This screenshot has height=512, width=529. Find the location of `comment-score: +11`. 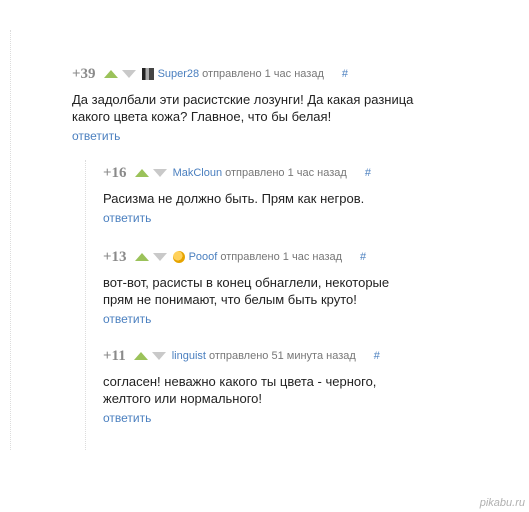

comment-score: +11 is located at coordinates (114, 355).